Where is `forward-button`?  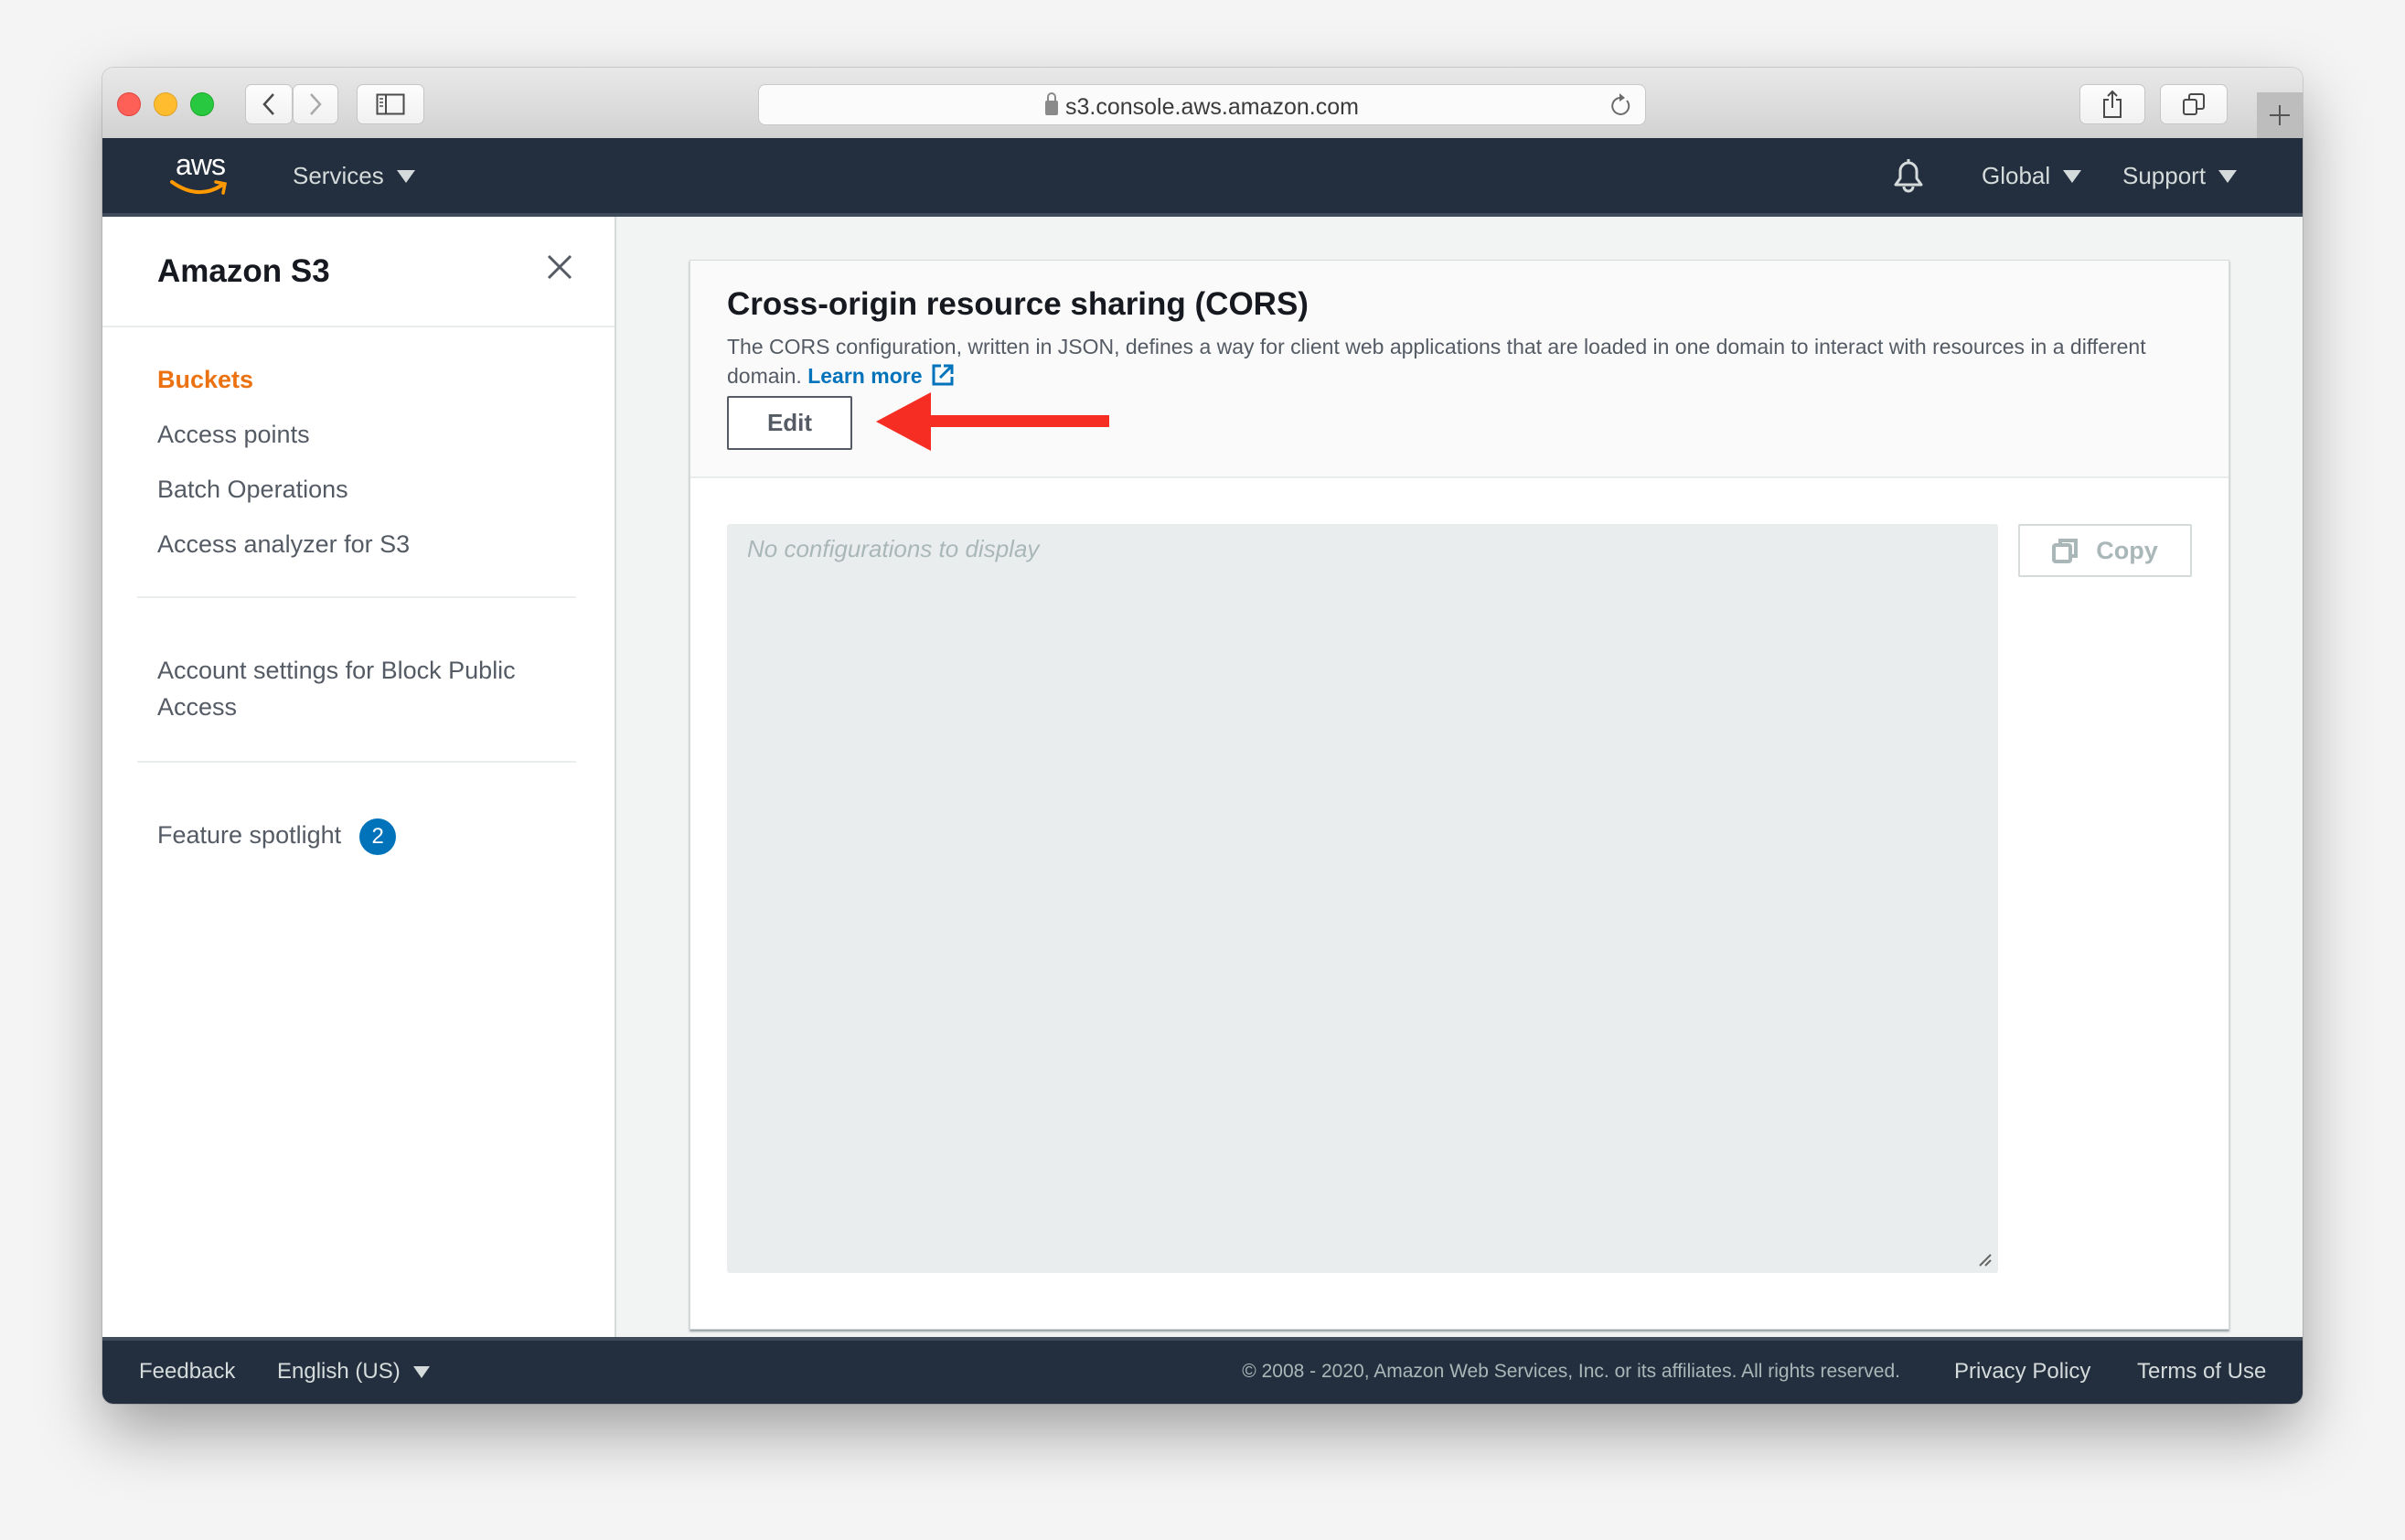 forward-button is located at coordinates (315, 104).